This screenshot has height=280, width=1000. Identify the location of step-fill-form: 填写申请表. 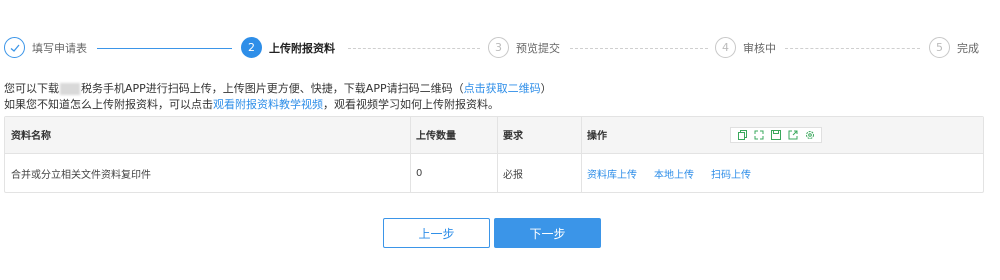
(45, 47).